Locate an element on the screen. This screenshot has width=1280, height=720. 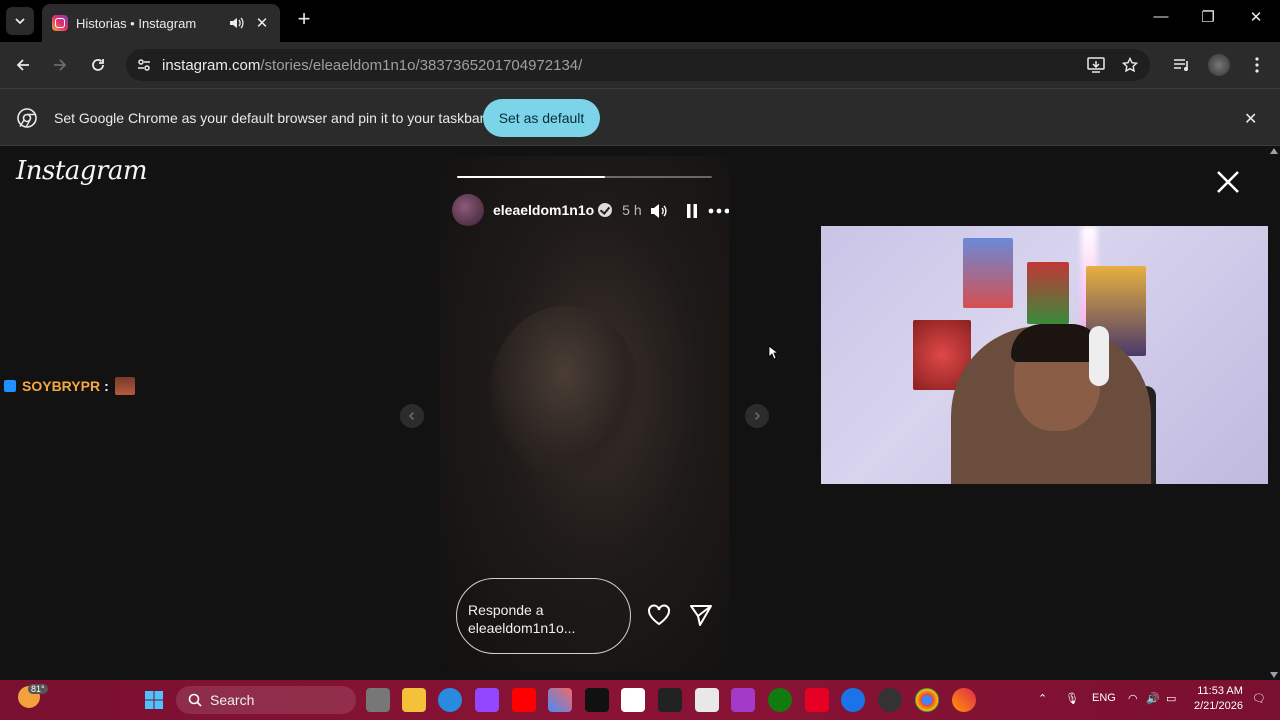
tiktok-icon is located at coordinates (597, 700).